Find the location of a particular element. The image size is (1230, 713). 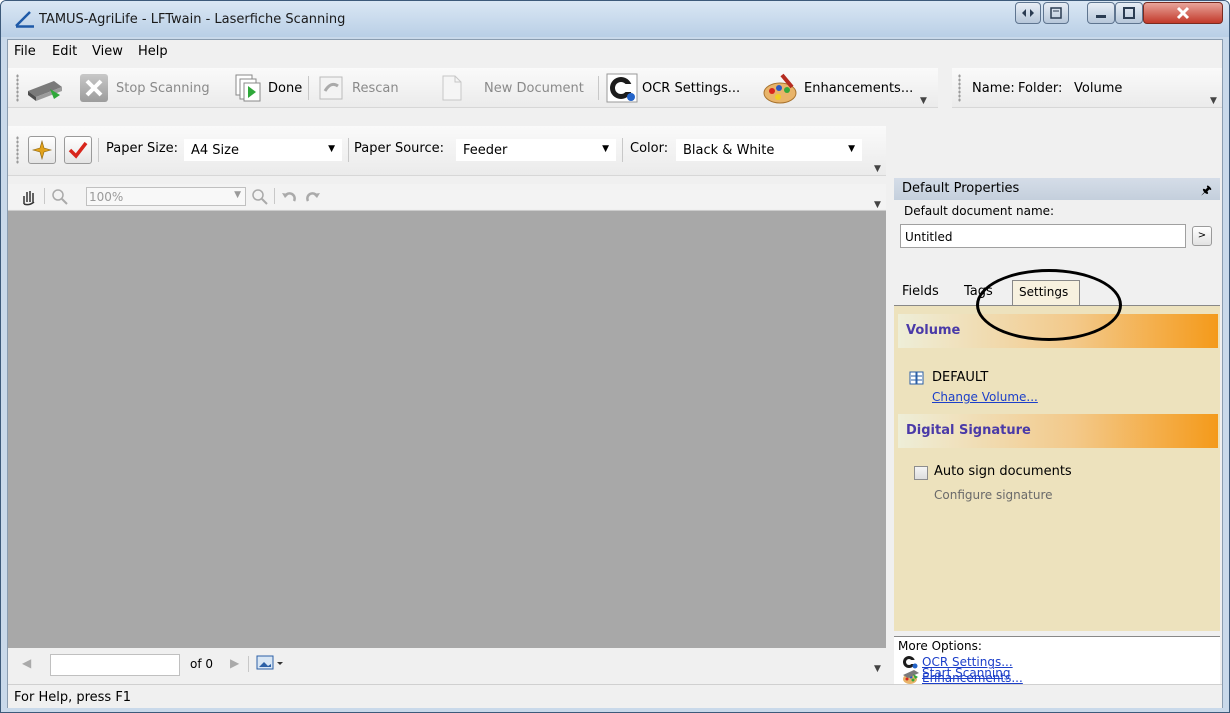

panel-title: Default Properties is located at coordinates (961, 188).